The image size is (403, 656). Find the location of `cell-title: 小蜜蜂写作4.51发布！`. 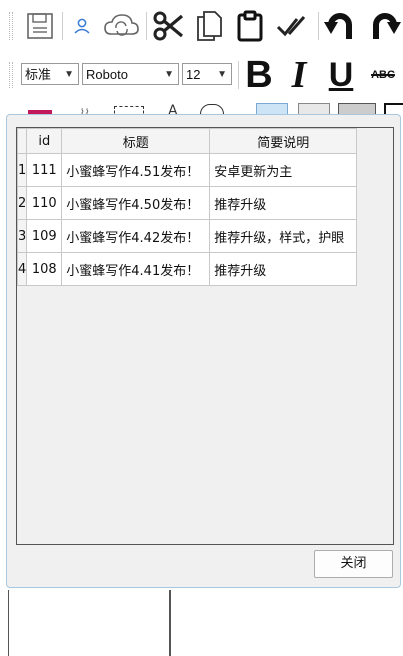

cell-title: 小蜜蜂写作4.51发布！ is located at coordinates (136, 170).